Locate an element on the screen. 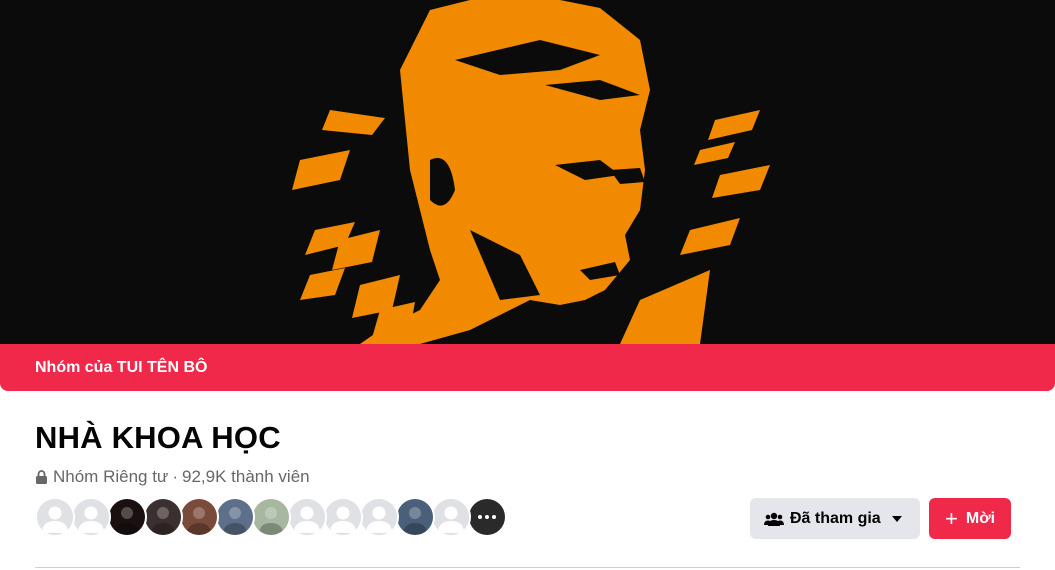  group-owner-label: Nhóm của TUI TÊN BÔ is located at coordinates (121, 368).